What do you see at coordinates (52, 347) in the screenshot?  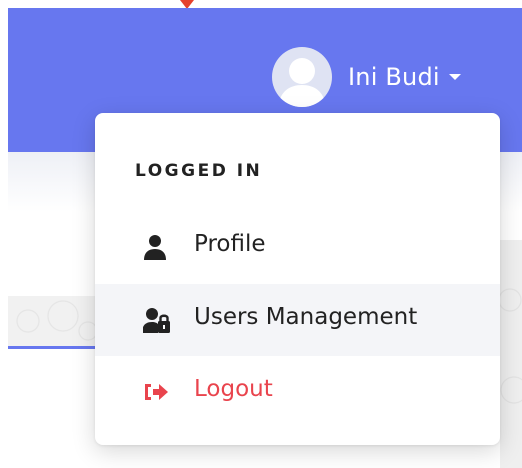 I see `section-accent-line` at bounding box center [52, 347].